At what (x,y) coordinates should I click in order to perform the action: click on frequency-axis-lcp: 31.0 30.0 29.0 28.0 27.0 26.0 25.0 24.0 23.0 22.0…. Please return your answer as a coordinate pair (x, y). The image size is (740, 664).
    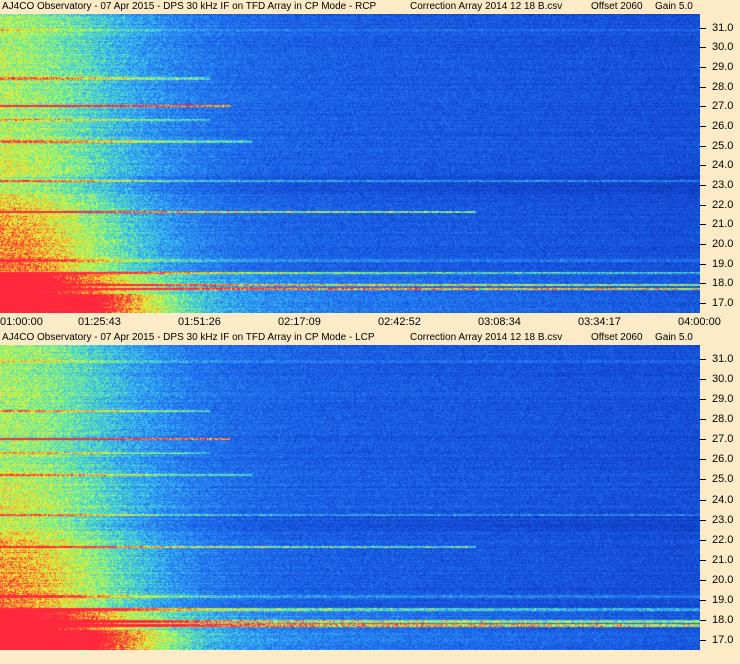
    Looking at the image, I should click on (720, 497).